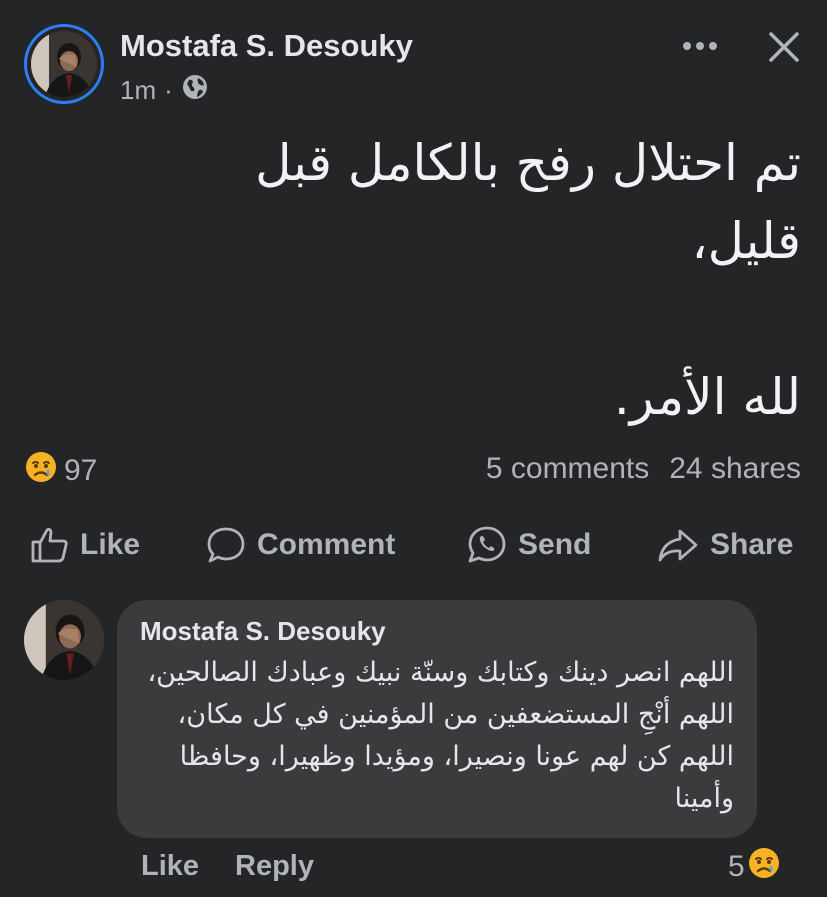 This screenshot has width=827, height=897. I want to click on like-button: Like, so click(85, 545).